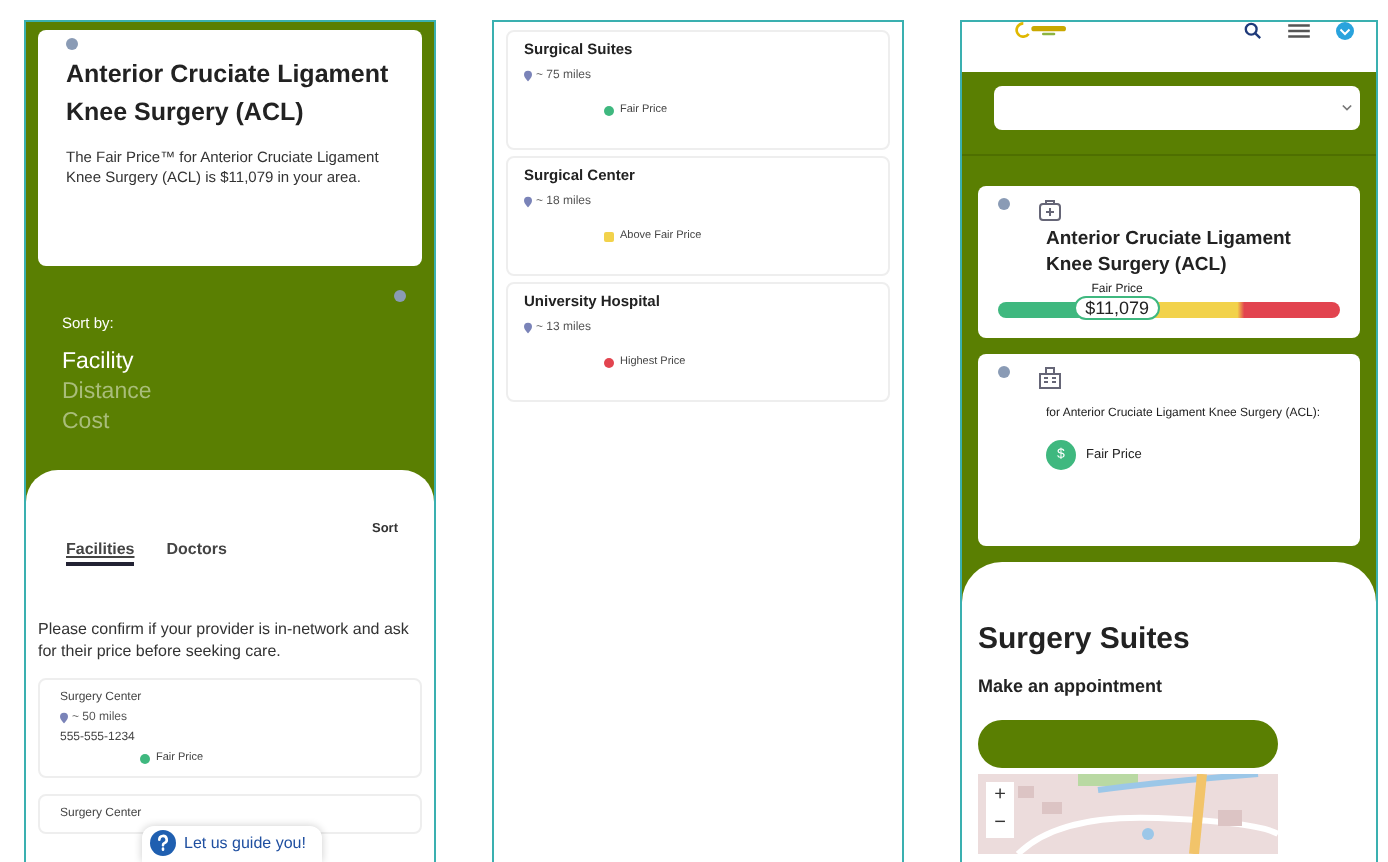 The height and width of the screenshot is (862, 1388). I want to click on appointment-heading: Make an appointment, so click(1071, 686).